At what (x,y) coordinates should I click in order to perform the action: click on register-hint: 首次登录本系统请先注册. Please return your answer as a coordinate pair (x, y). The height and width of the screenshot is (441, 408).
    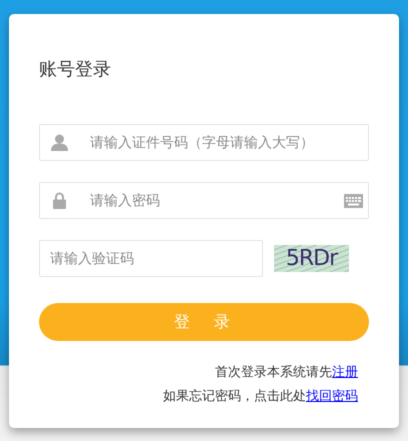
    Looking at the image, I should click on (286, 373).